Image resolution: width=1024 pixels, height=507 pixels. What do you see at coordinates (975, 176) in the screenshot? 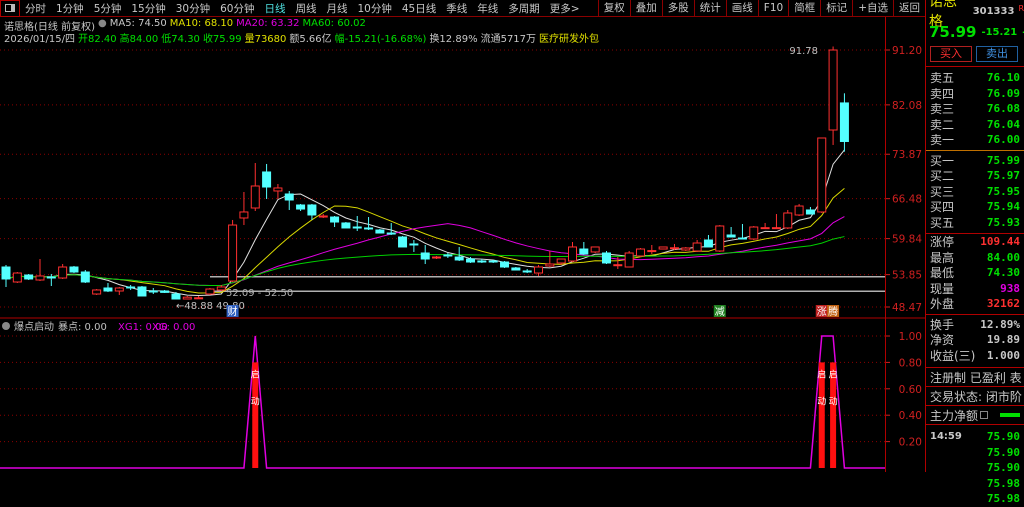
I see `bids-row: 买二 75.97` at bounding box center [975, 176].